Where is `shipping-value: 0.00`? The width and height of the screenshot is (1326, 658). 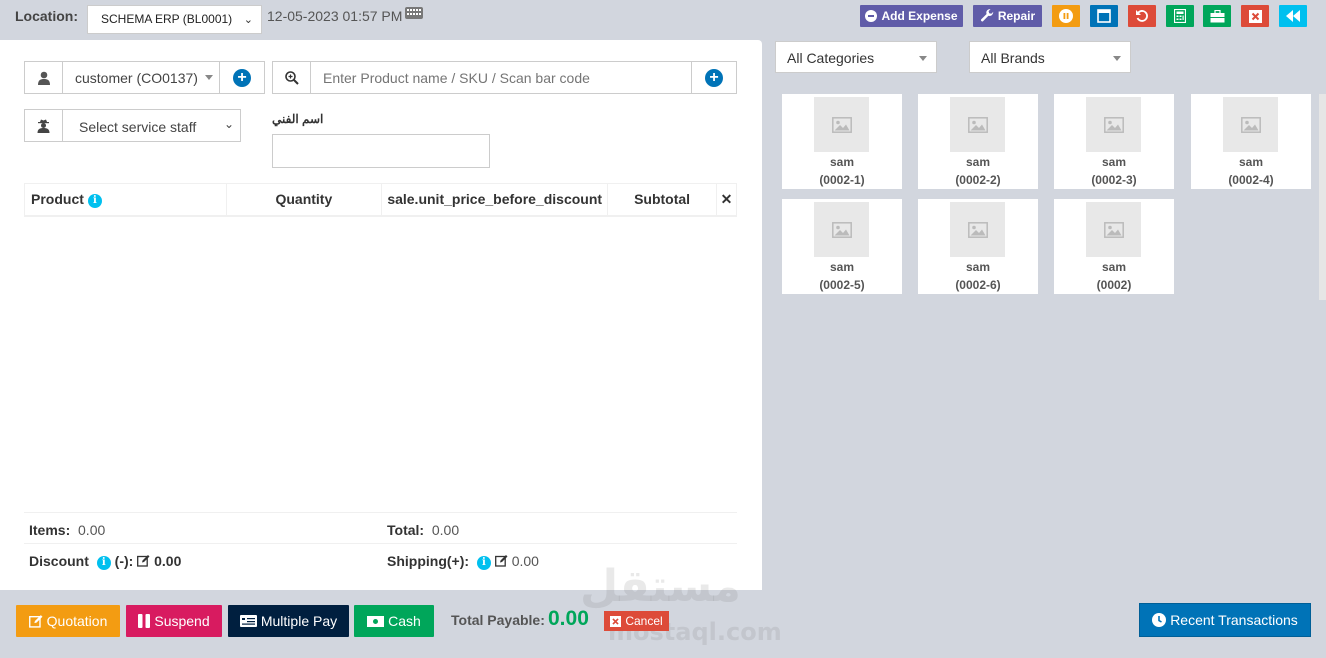
shipping-value: 0.00 is located at coordinates (525, 561).